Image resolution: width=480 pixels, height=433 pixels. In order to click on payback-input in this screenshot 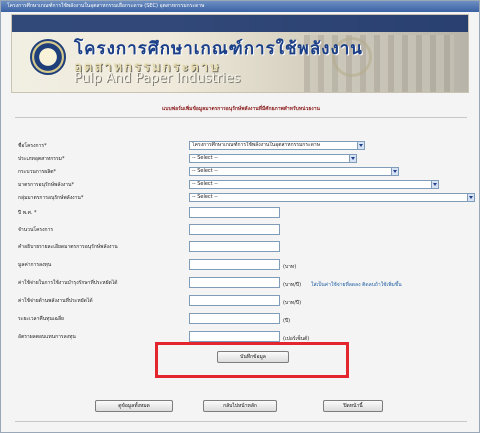, I will do `click(234, 318)`.